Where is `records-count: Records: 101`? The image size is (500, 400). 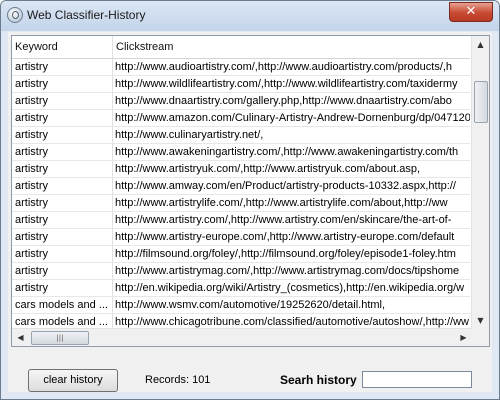 records-count: Records: 101 is located at coordinates (178, 380).